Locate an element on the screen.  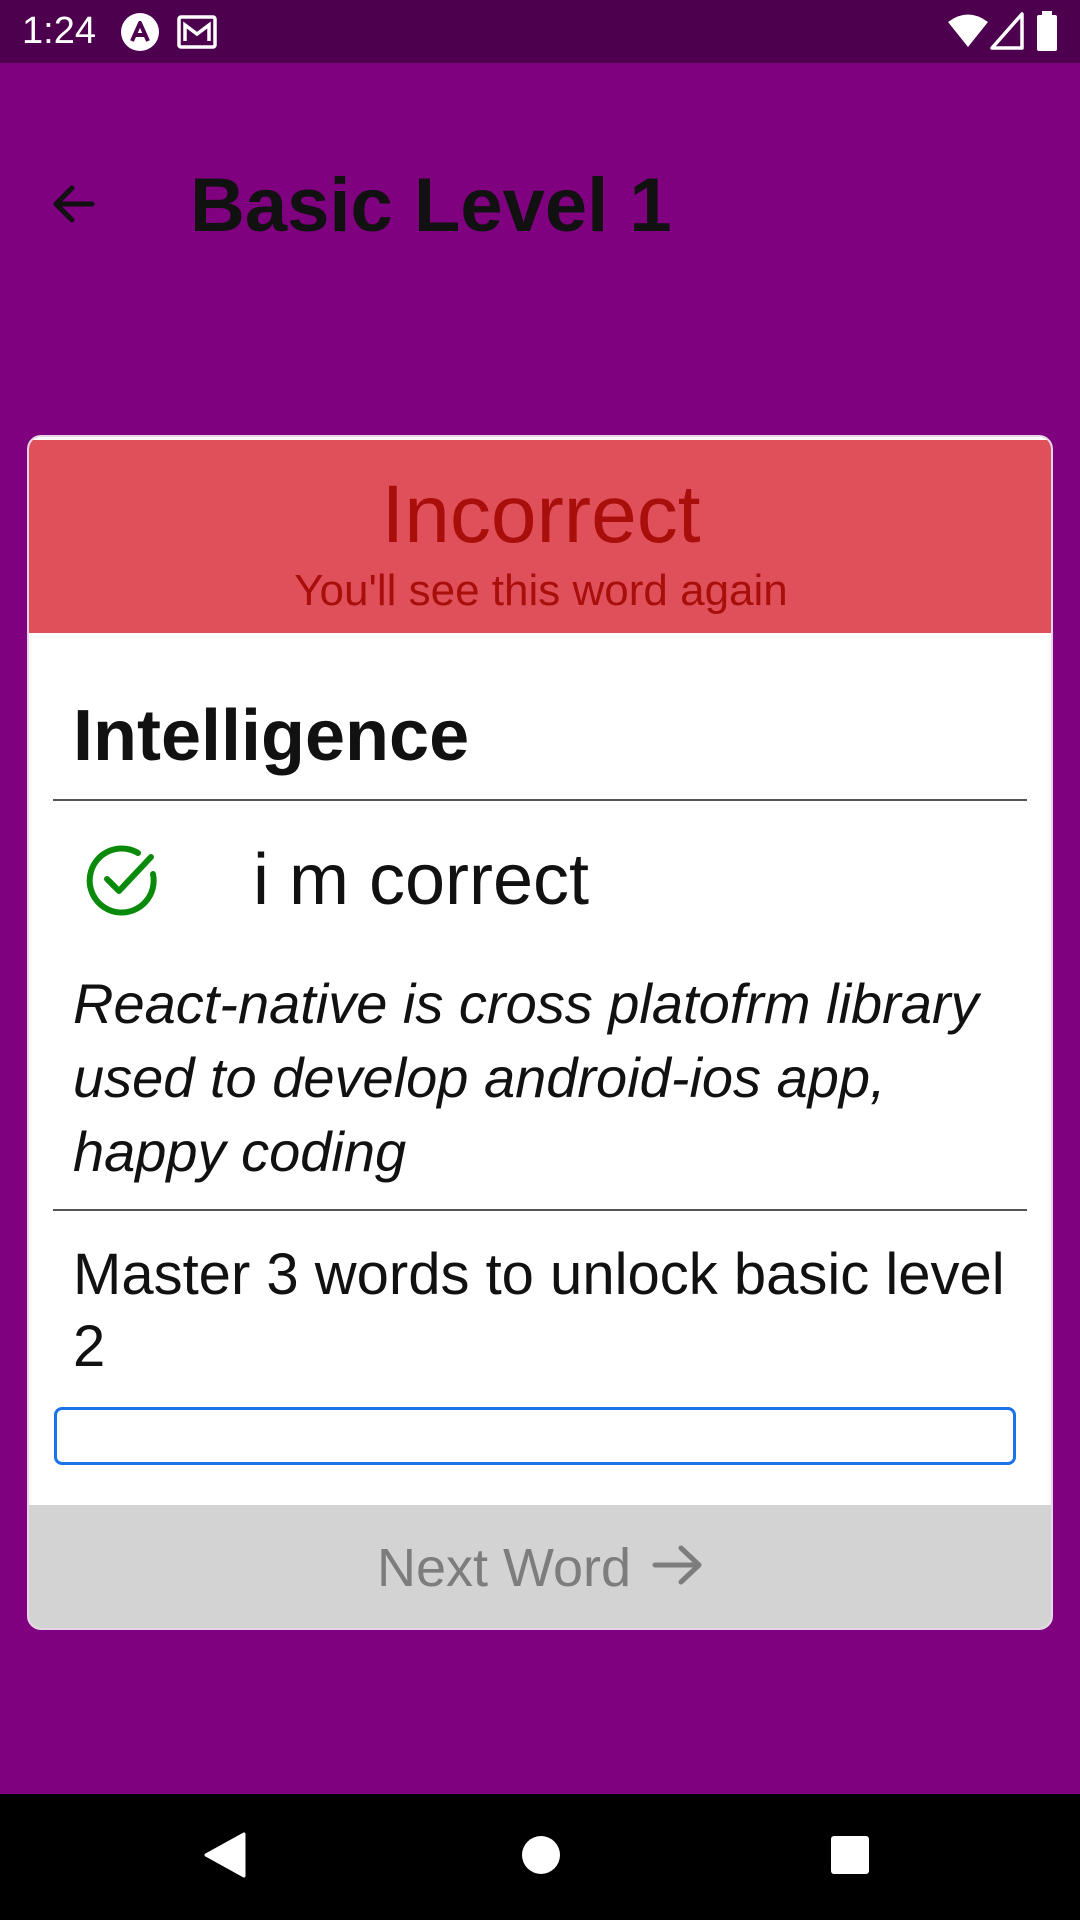
gmail-icon is located at coordinates (197, 34).